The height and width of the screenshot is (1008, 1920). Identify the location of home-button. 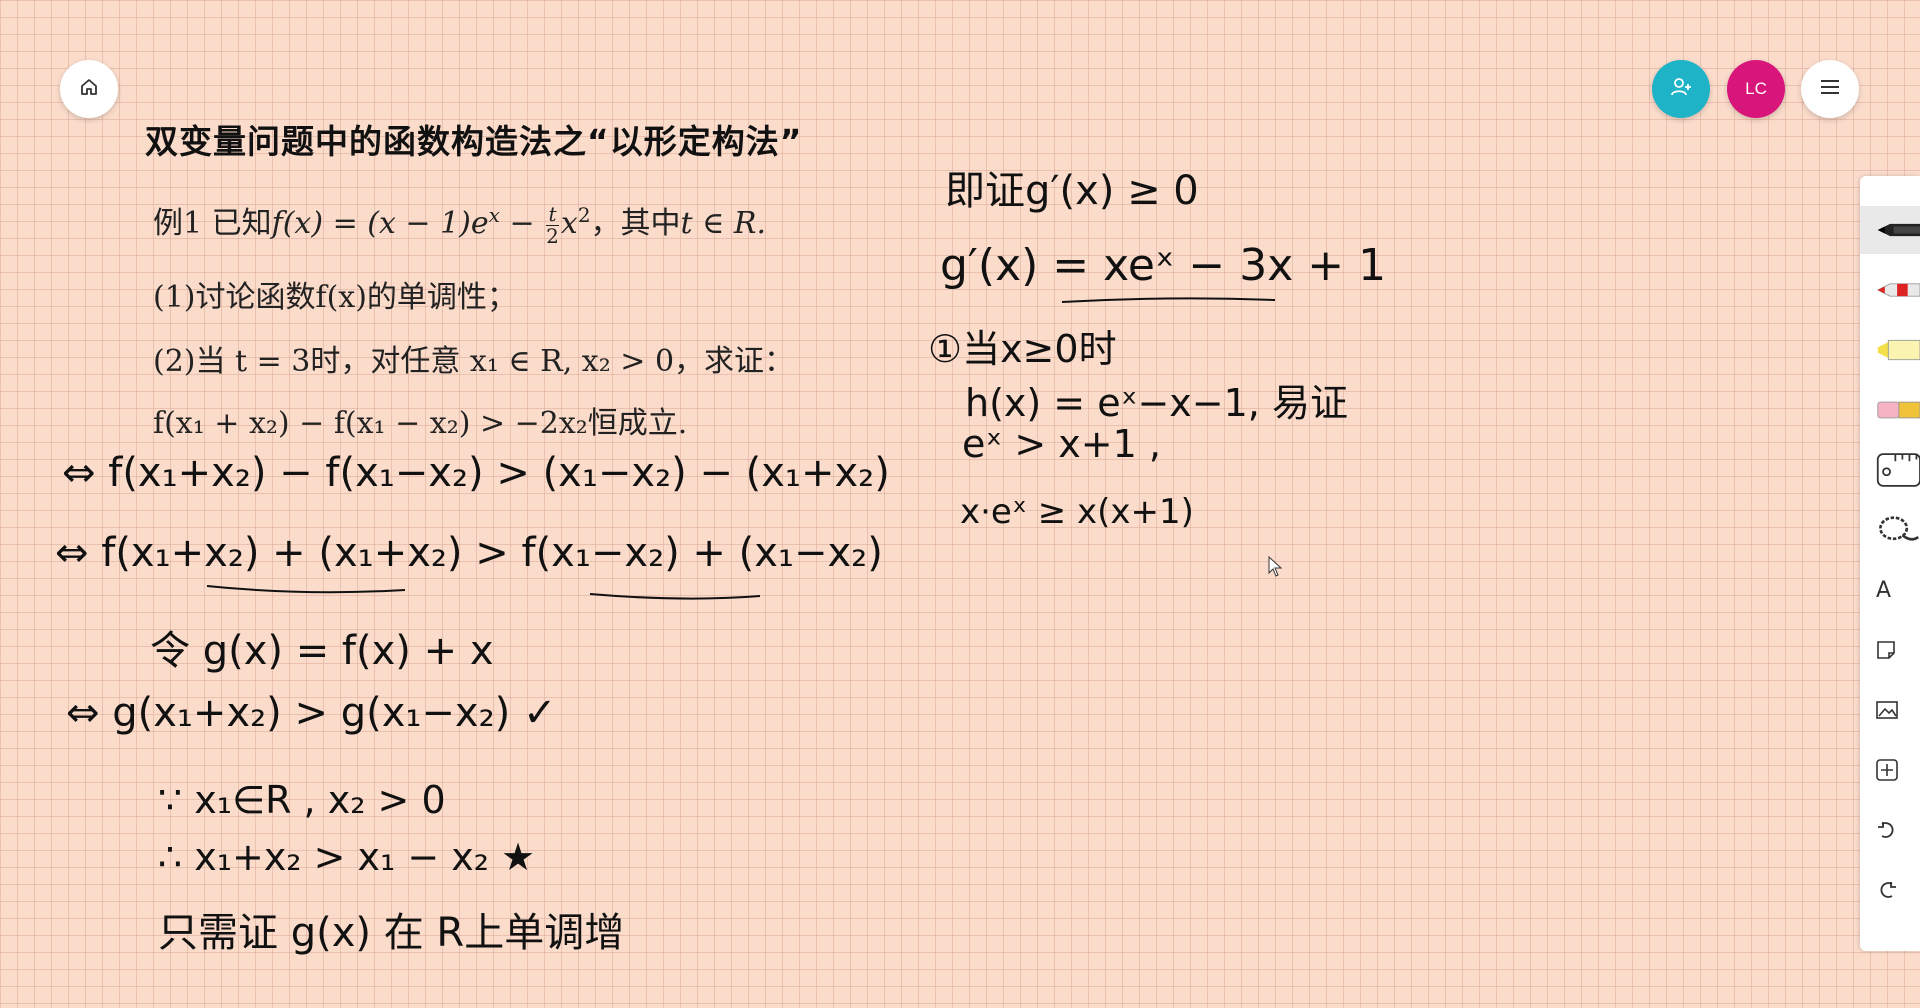
(89, 89).